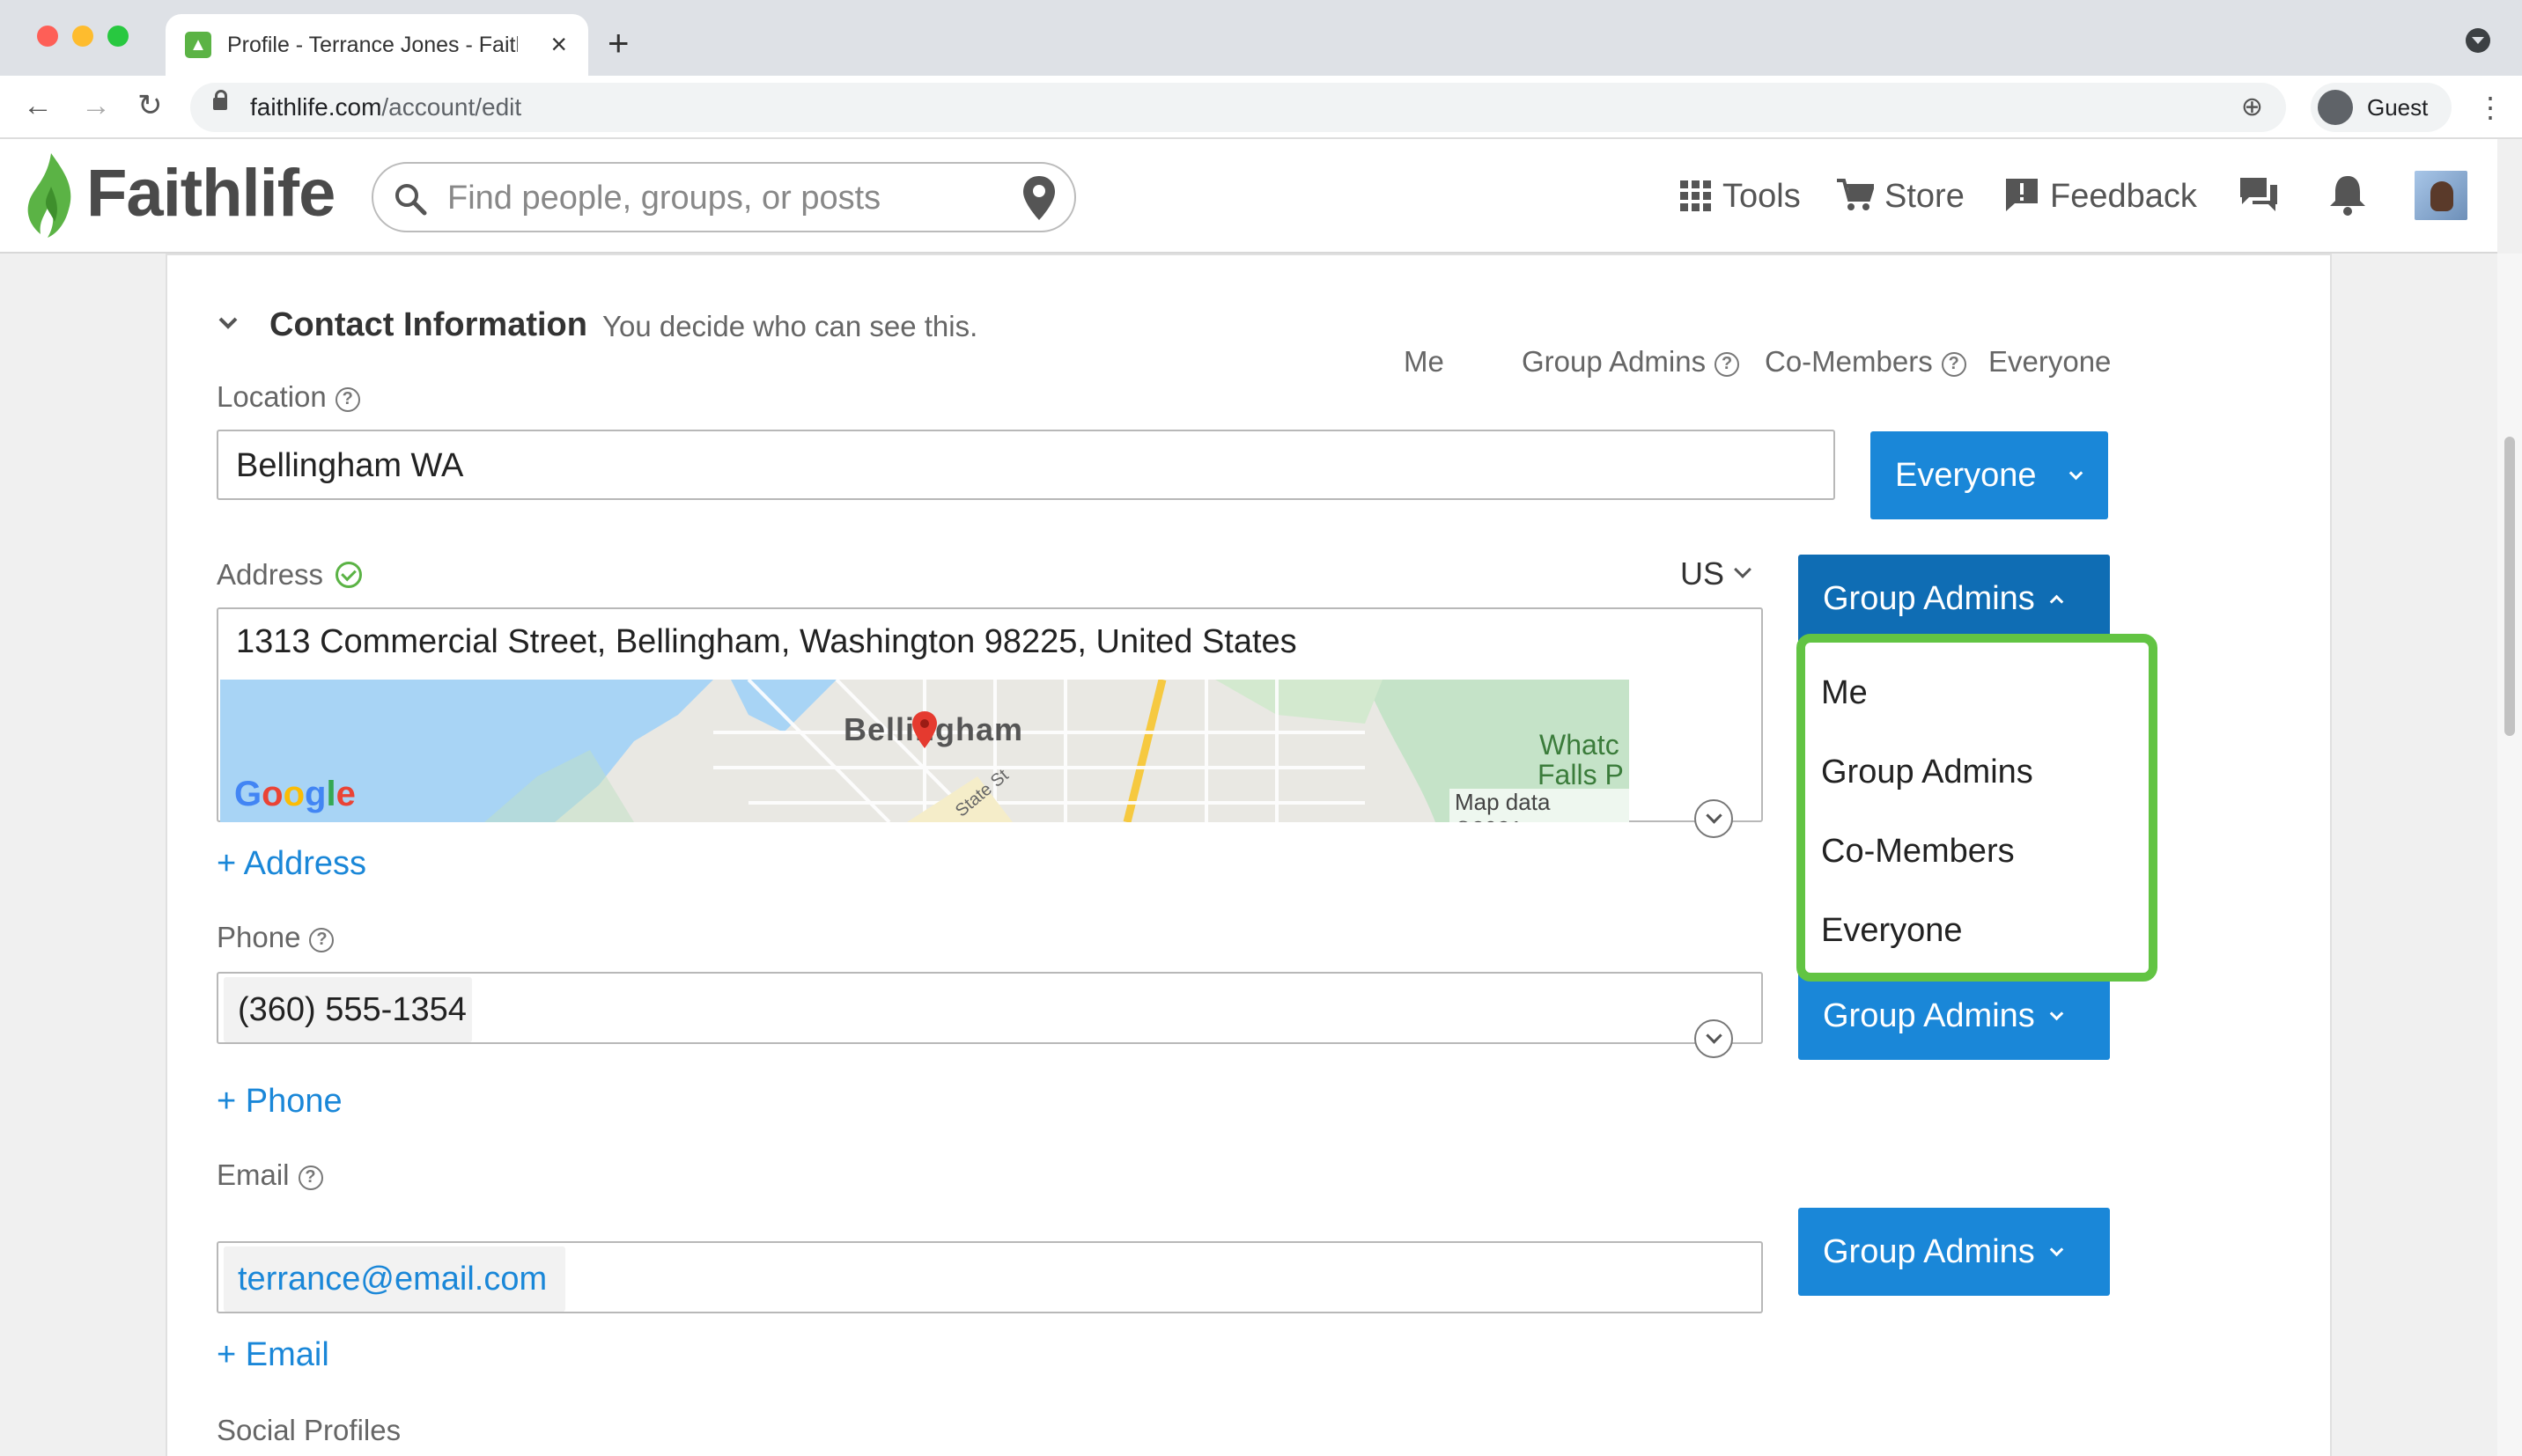 This screenshot has width=2522, height=1456. I want to click on location-label: Location?, so click(289, 397).